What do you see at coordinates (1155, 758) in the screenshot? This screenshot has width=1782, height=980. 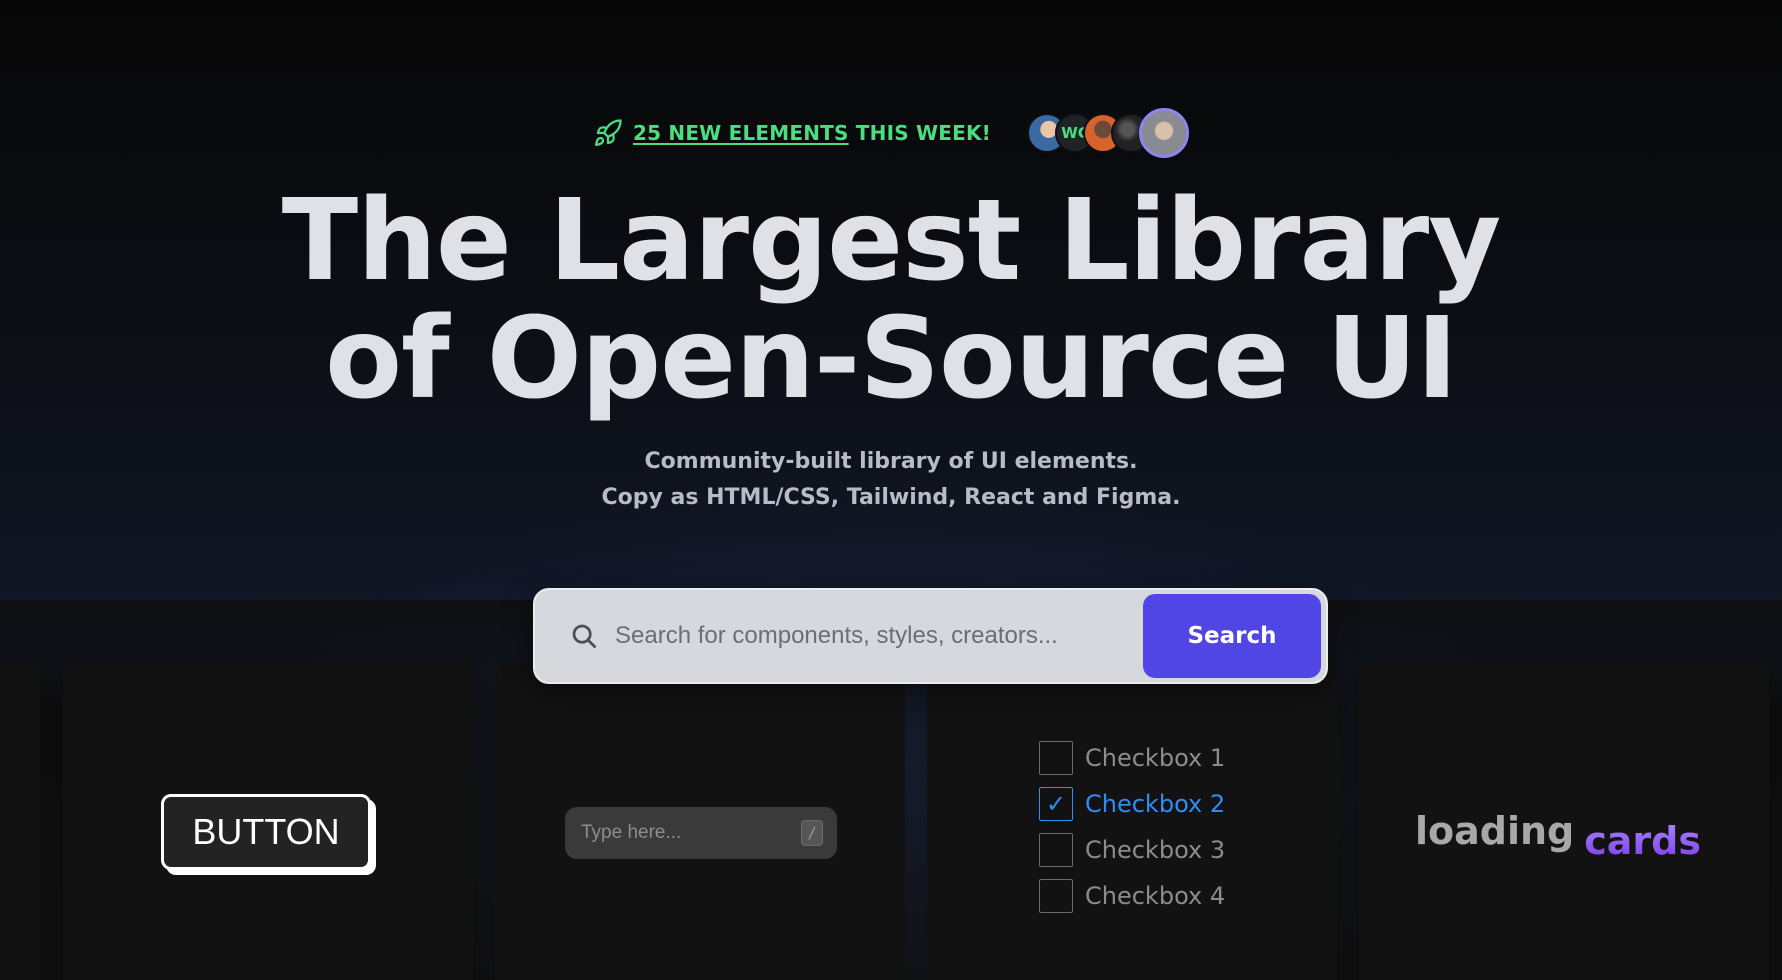 I see `checkbox-label: Checkbox 1` at bounding box center [1155, 758].